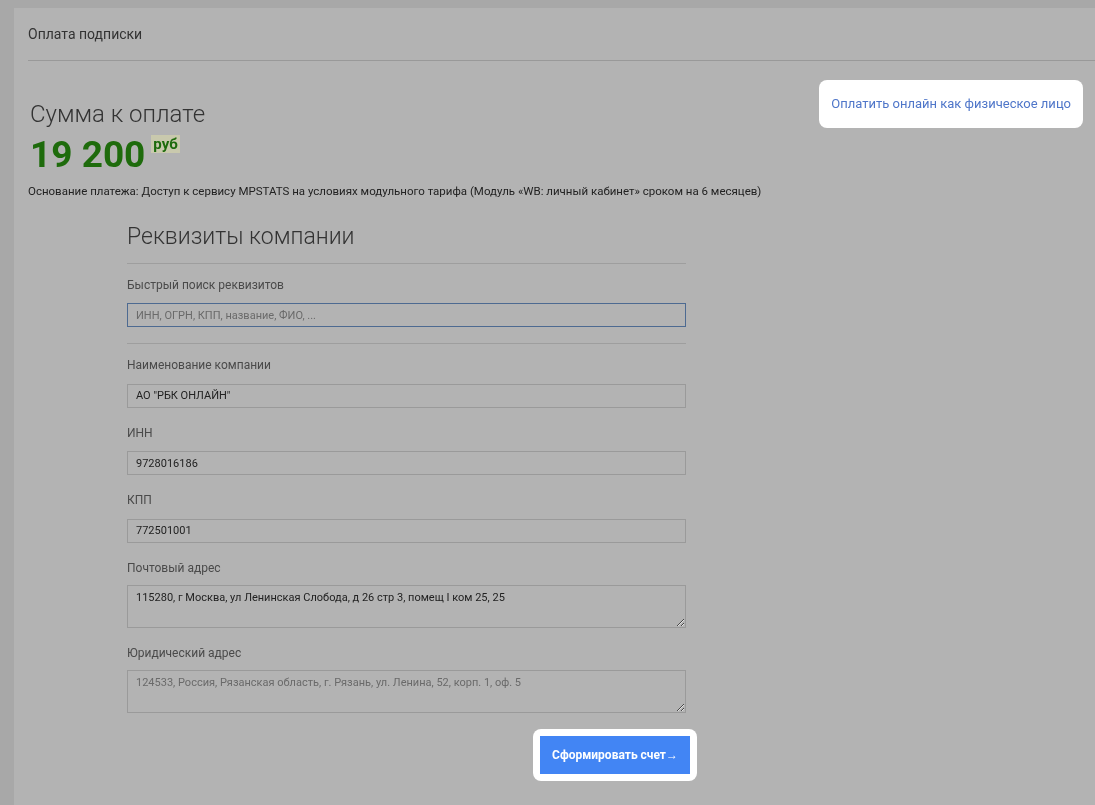 This screenshot has height=805, width=1095. What do you see at coordinates (118, 114) in the screenshot?
I see `amount-heading: Сумма к оплате` at bounding box center [118, 114].